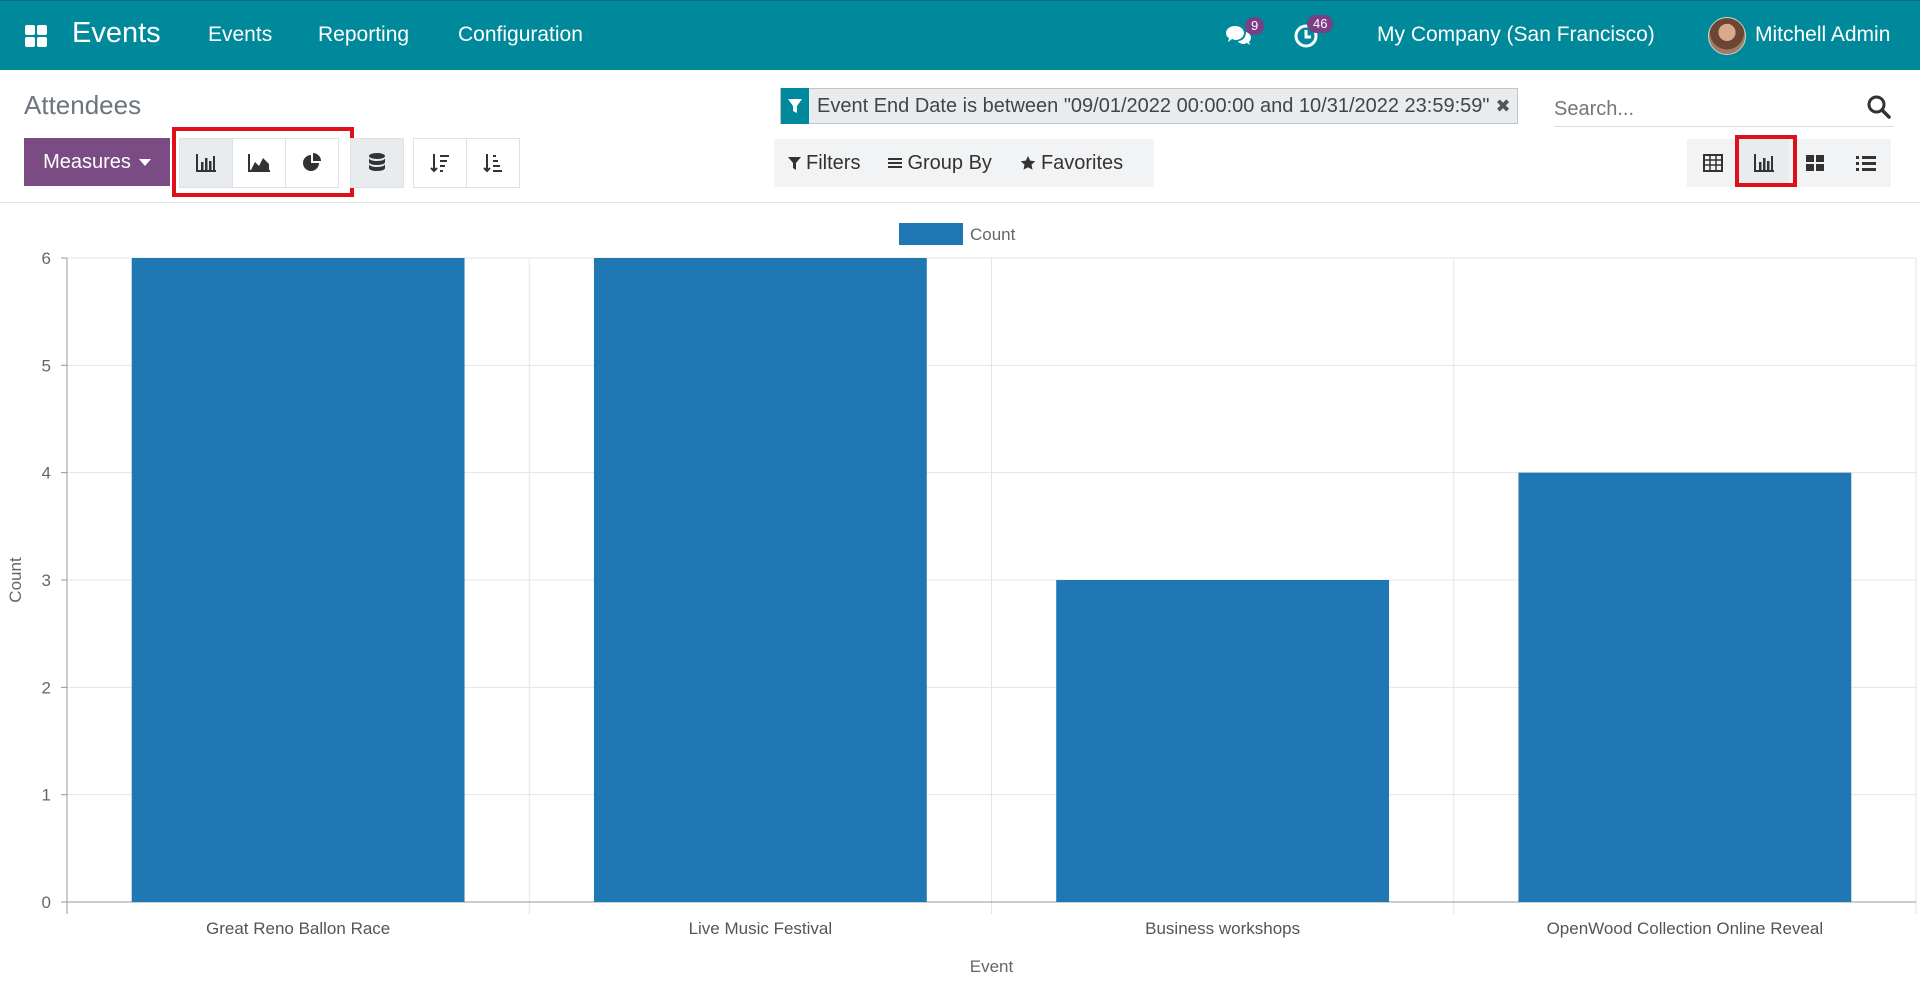 Image resolution: width=1920 pixels, height=986 pixels. I want to click on stacked-button, so click(377, 163).